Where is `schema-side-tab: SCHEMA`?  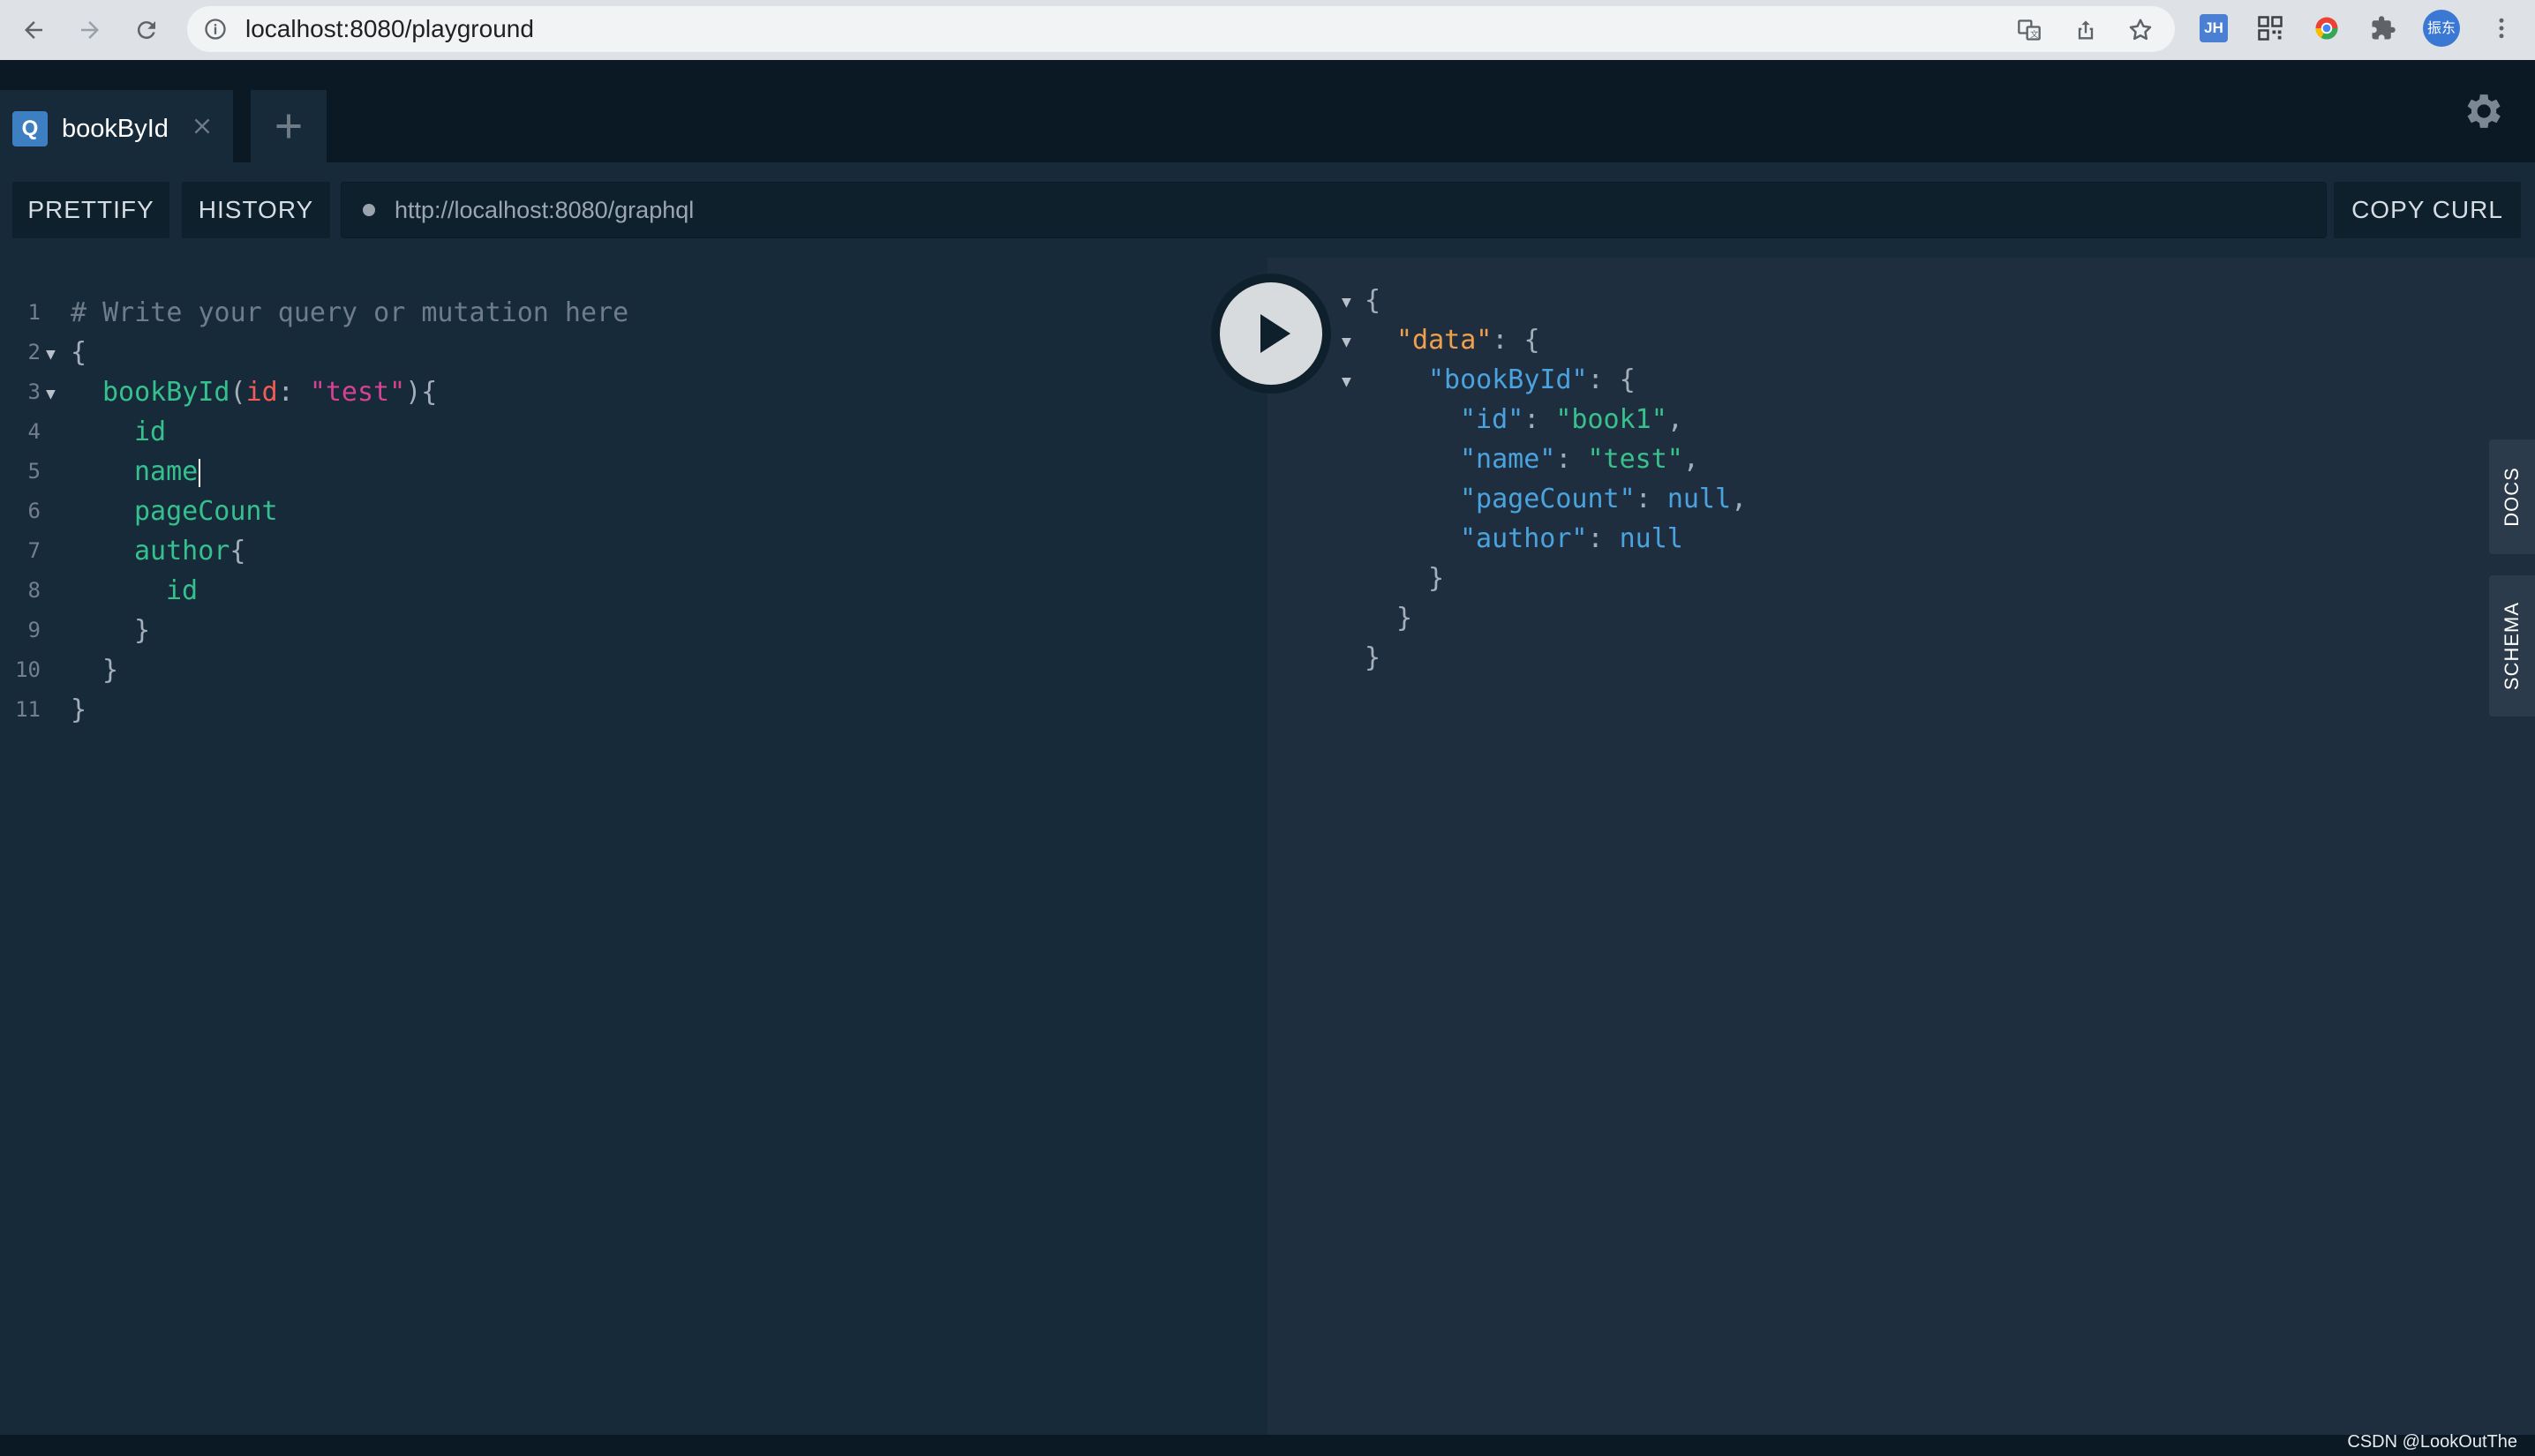
schema-side-tab: SCHEMA is located at coordinates (2512, 646).